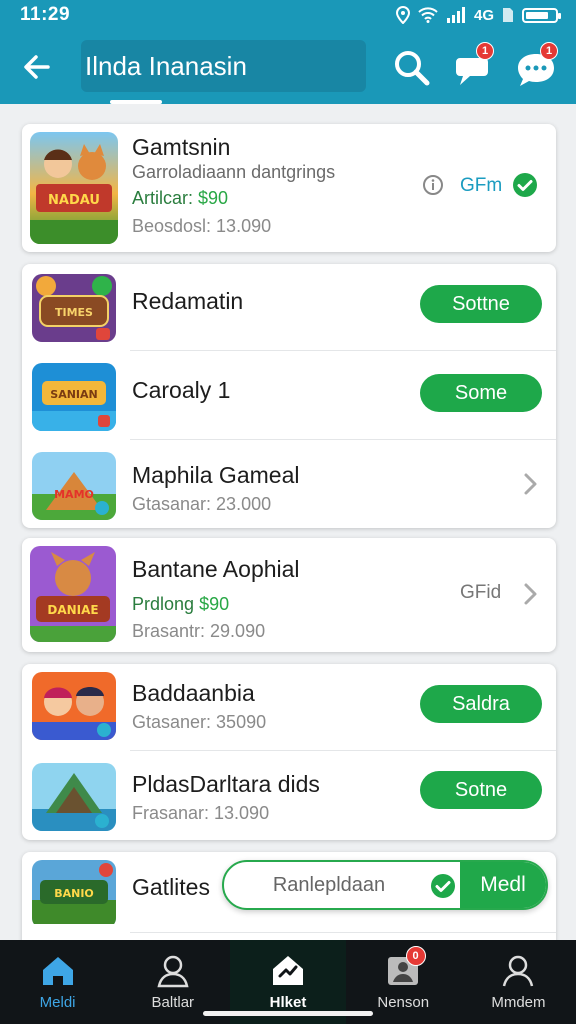  I want to click on profile-icon, so click(518, 971).